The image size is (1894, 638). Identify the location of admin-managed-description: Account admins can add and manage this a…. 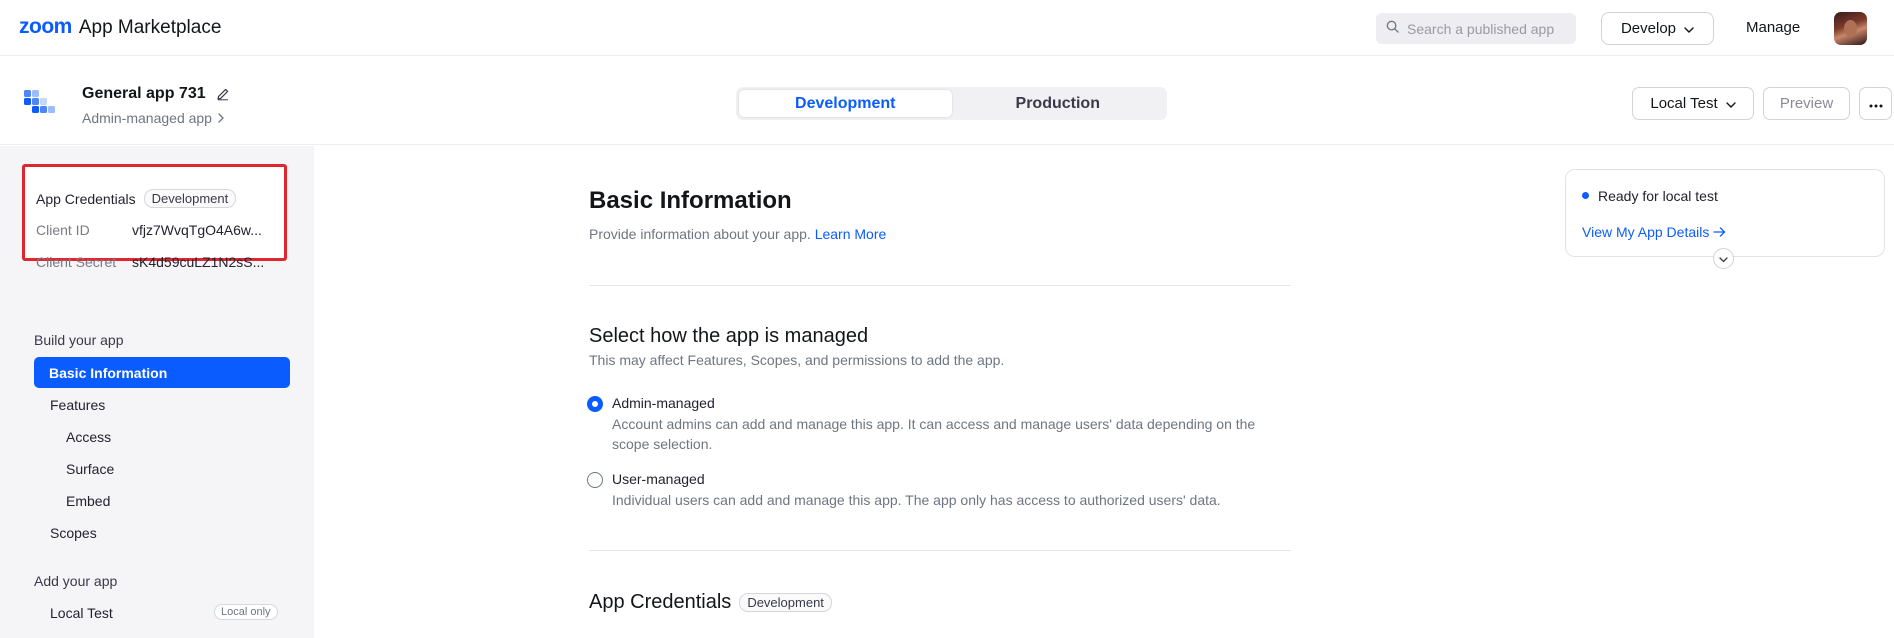
(934, 434).